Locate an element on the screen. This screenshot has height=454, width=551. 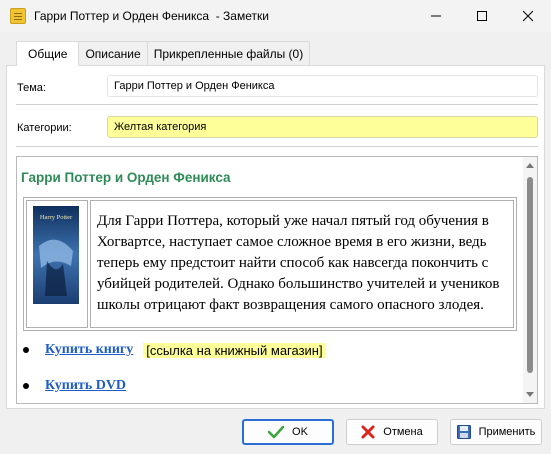
scrollbar-thumb is located at coordinates (530, 275).